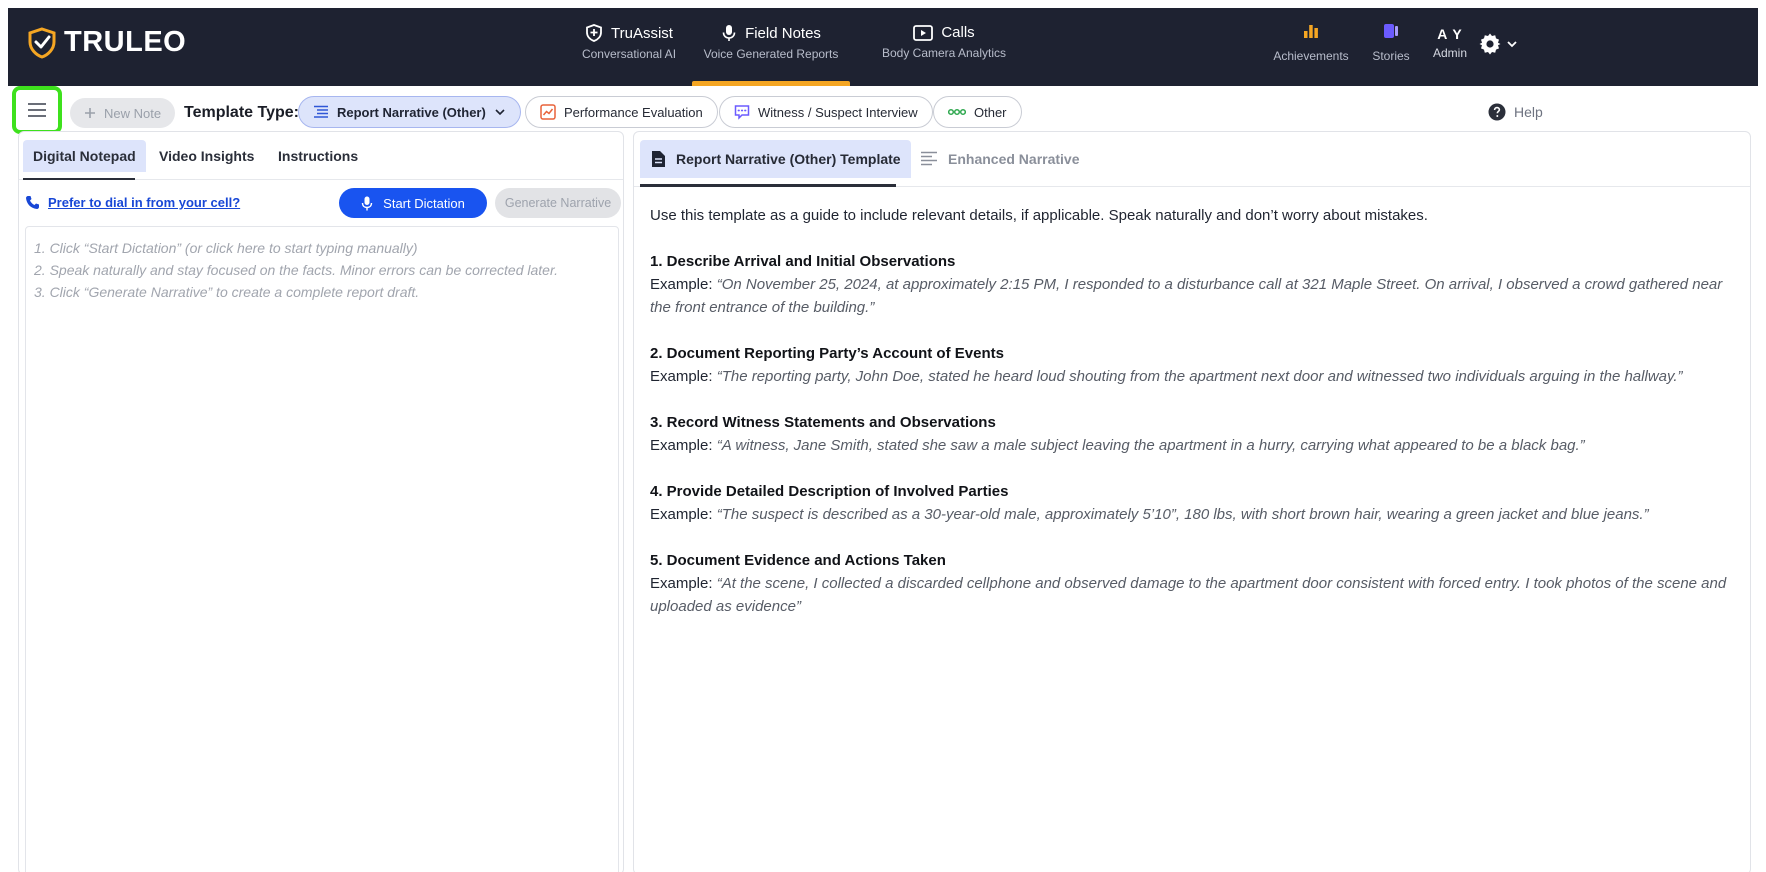 This screenshot has height=872, width=1766. Describe the element at coordinates (125, 42) in the screenshot. I see `brand-name: TRULEO` at that location.